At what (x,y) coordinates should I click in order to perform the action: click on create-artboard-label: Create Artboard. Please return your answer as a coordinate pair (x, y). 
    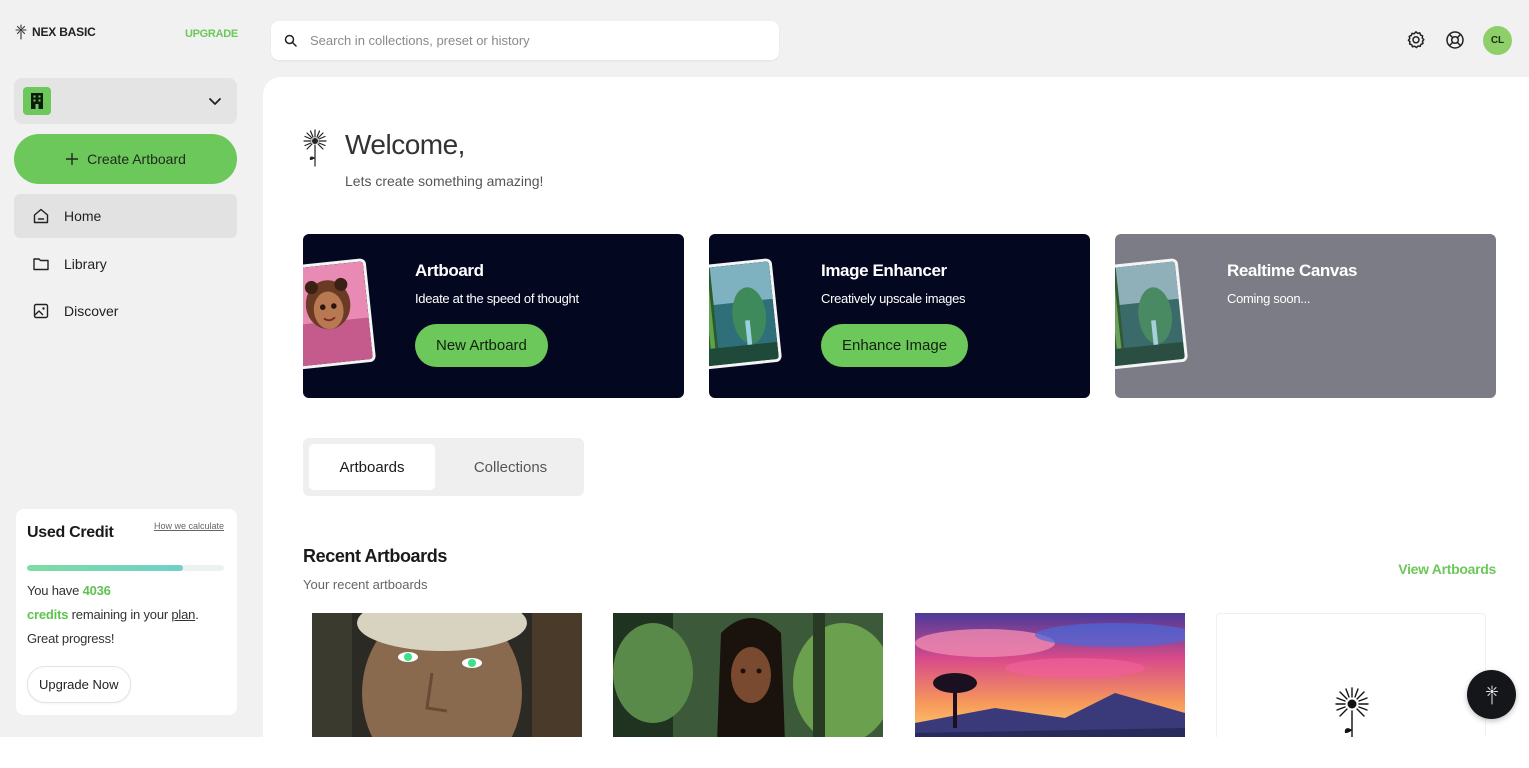
    Looking at the image, I should click on (136, 159).